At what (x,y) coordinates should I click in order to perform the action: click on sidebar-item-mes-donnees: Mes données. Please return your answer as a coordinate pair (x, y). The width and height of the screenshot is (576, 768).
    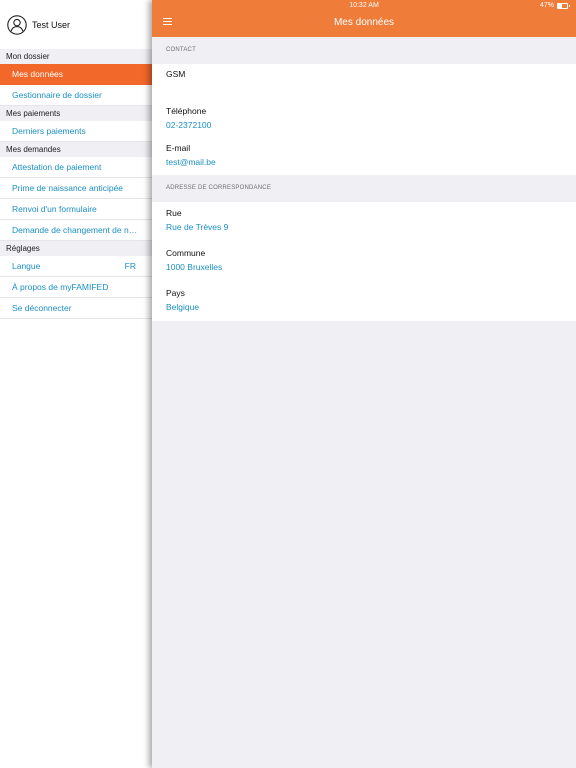
    Looking at the image, I should click on (76, 74).